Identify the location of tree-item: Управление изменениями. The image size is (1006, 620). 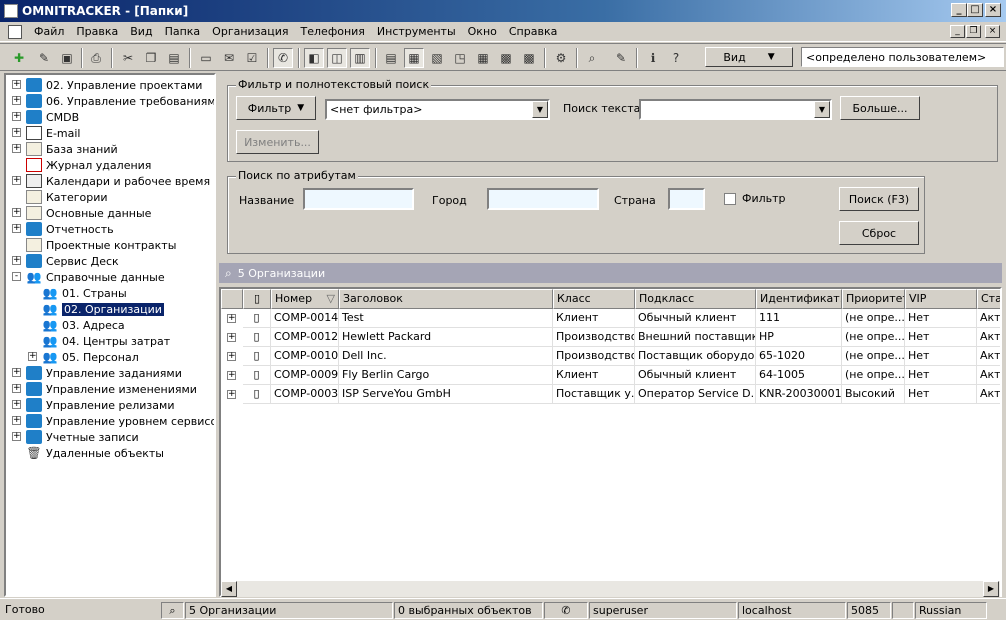
(111, 389).